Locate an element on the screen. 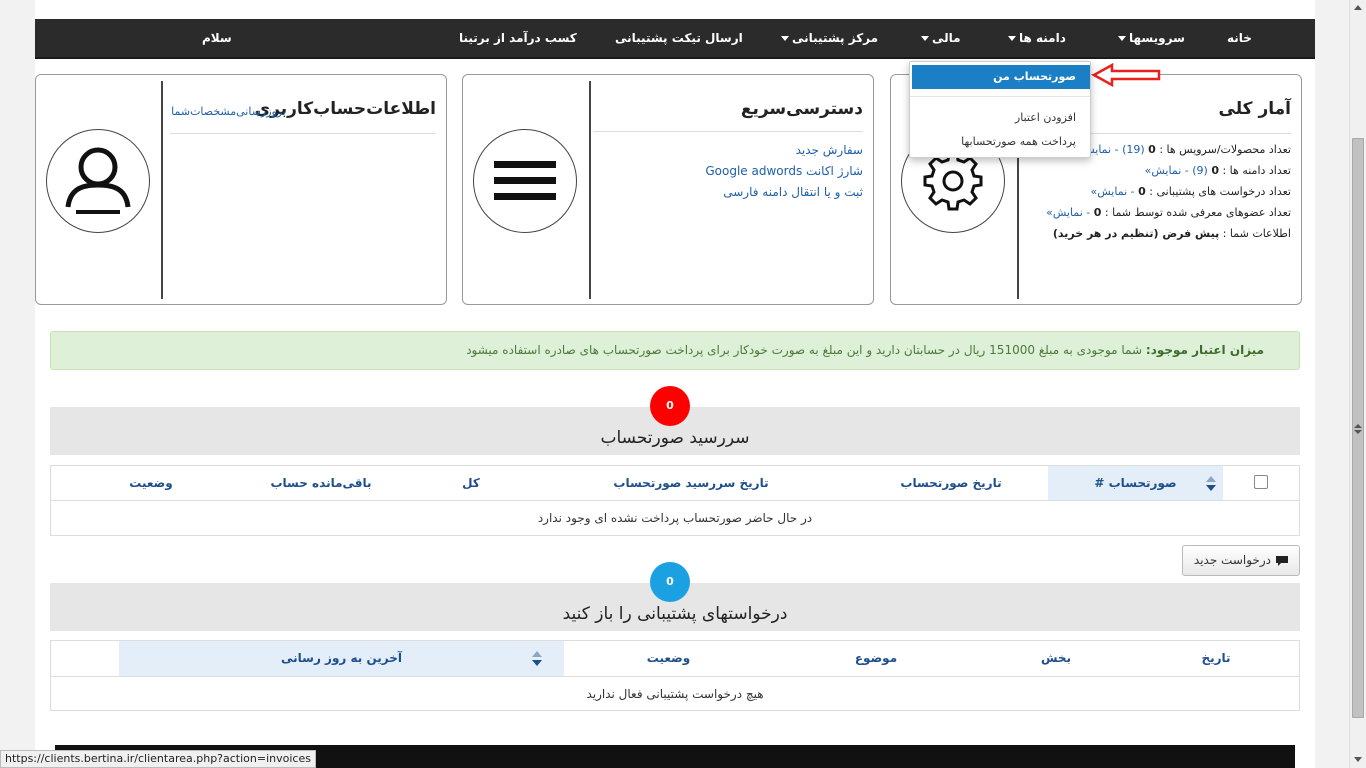  nav-support-center: مرکز پشتیبانی is located at coordinates (829, 39).